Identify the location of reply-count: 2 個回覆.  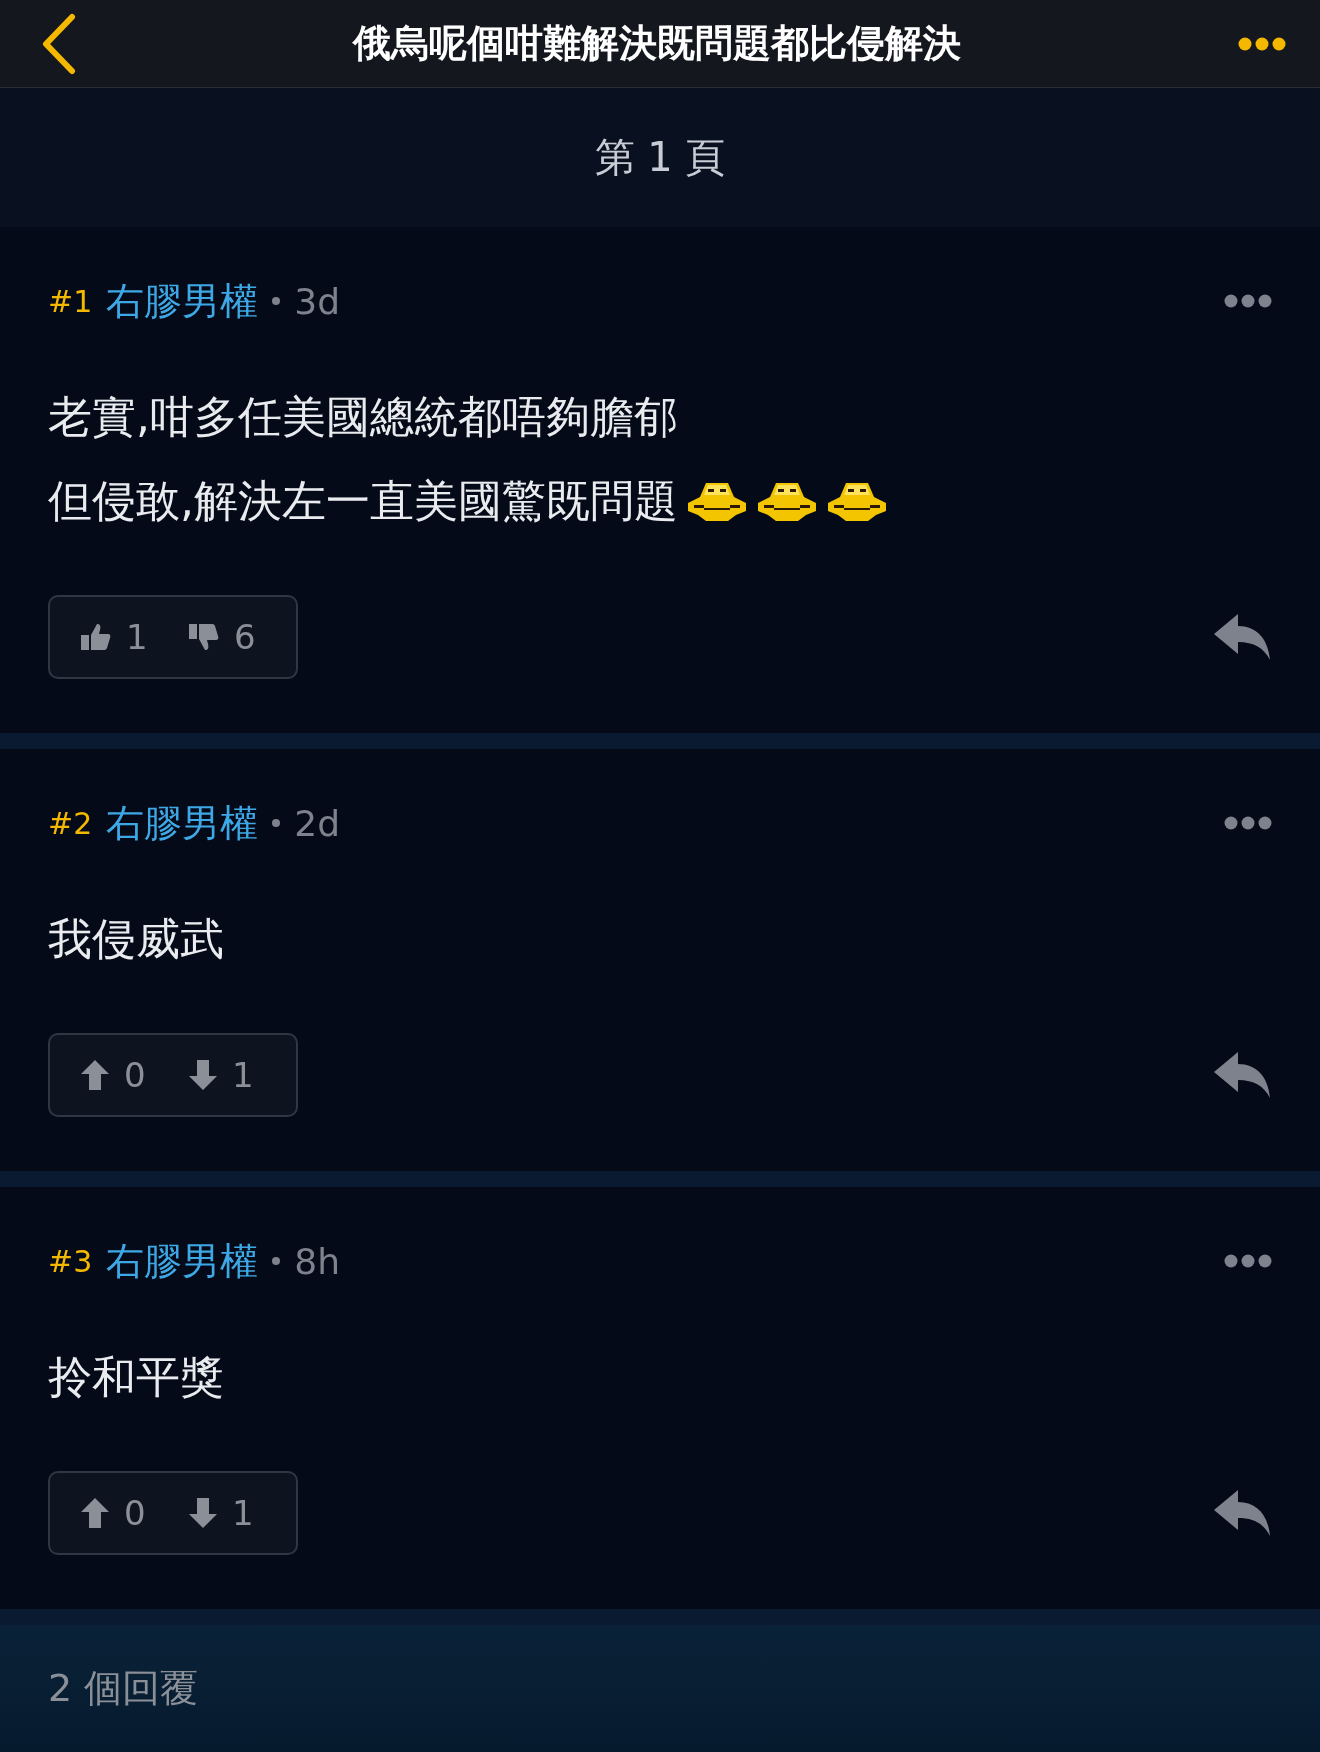
(124, 1688).